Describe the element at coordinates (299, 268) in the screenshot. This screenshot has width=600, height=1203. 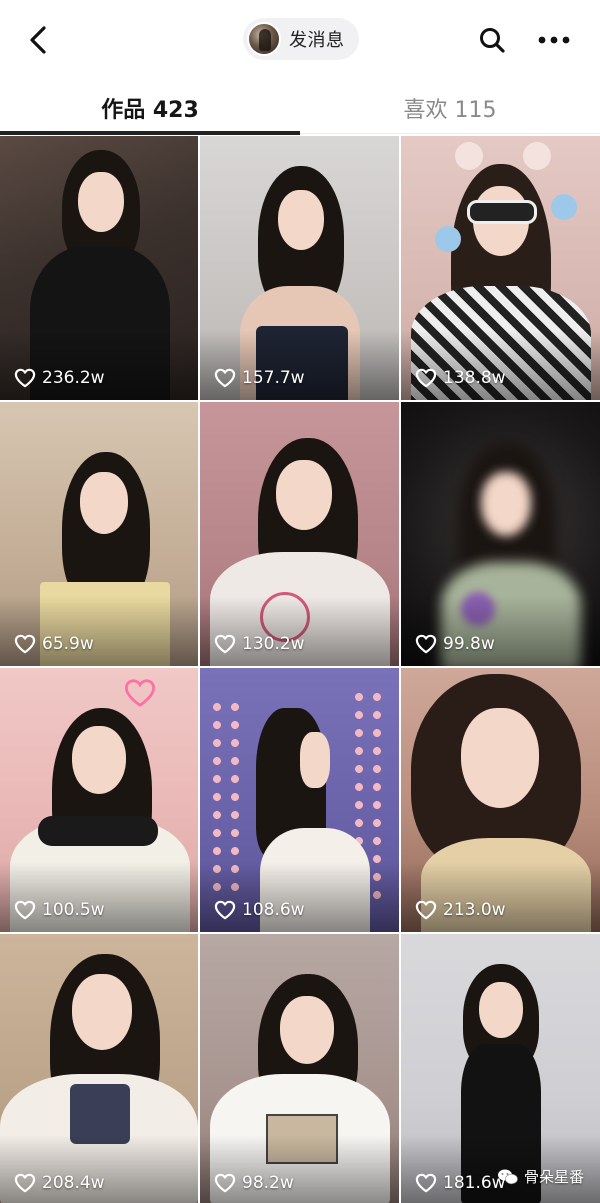
I see `video-thumbnail: 157.7w` at that location.